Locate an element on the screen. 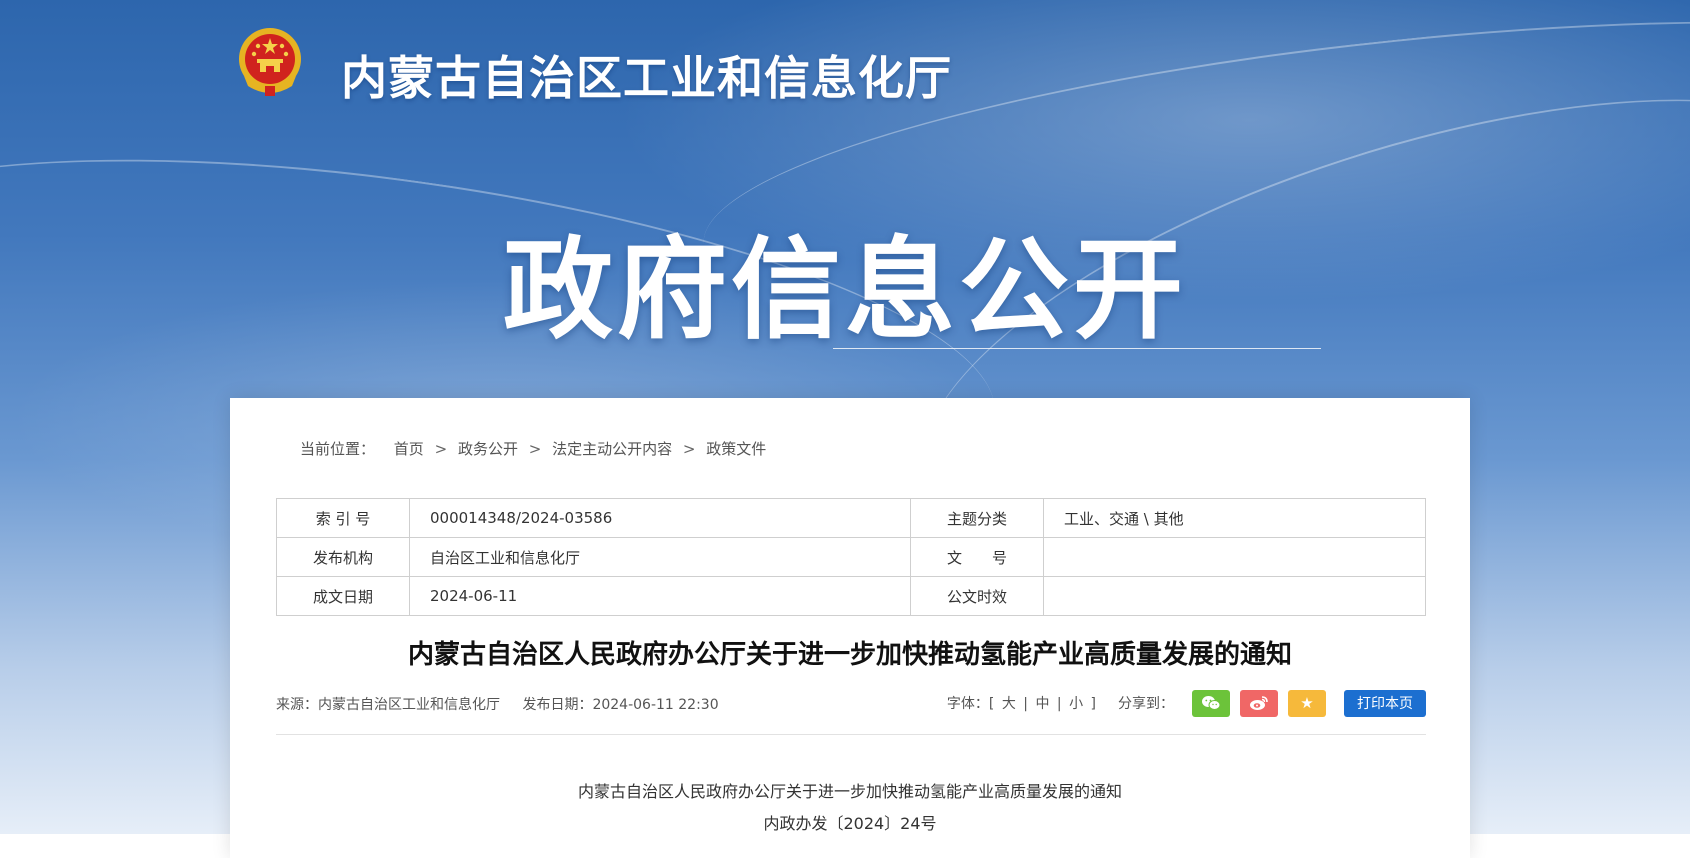 This screenshot has width=1690, height=858. share-label: 分享到： is located at coordinates (1146, 704).